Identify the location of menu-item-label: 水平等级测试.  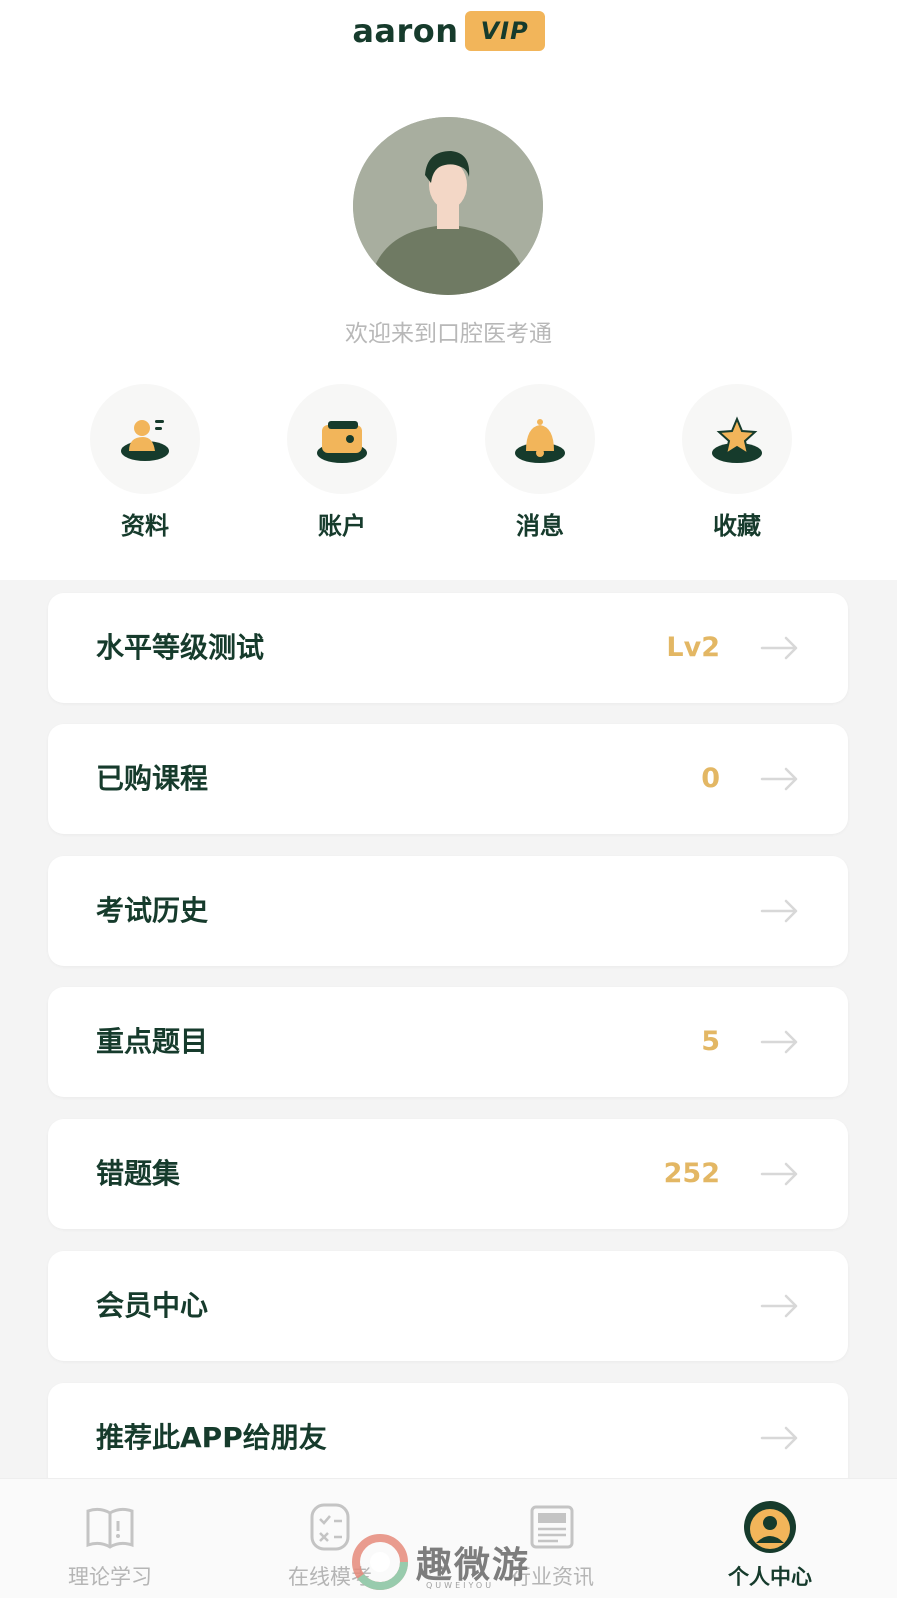
(180, 647).